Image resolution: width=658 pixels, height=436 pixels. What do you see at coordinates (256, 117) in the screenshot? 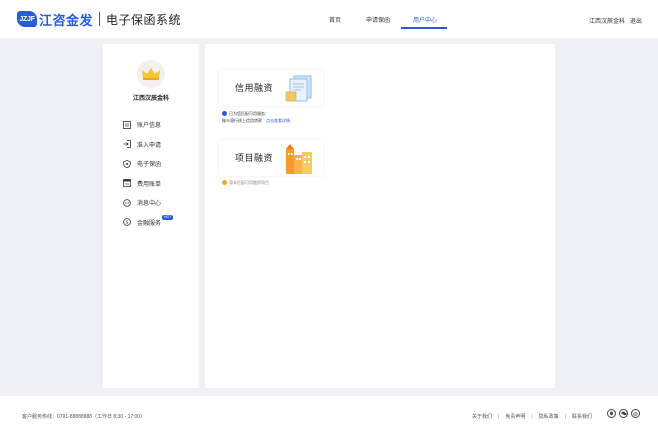
I see `credit-tip: 已为您匹配可用服务： 微众银行线上信用贷款 点击查看详情` at bounding box center [256, 117].